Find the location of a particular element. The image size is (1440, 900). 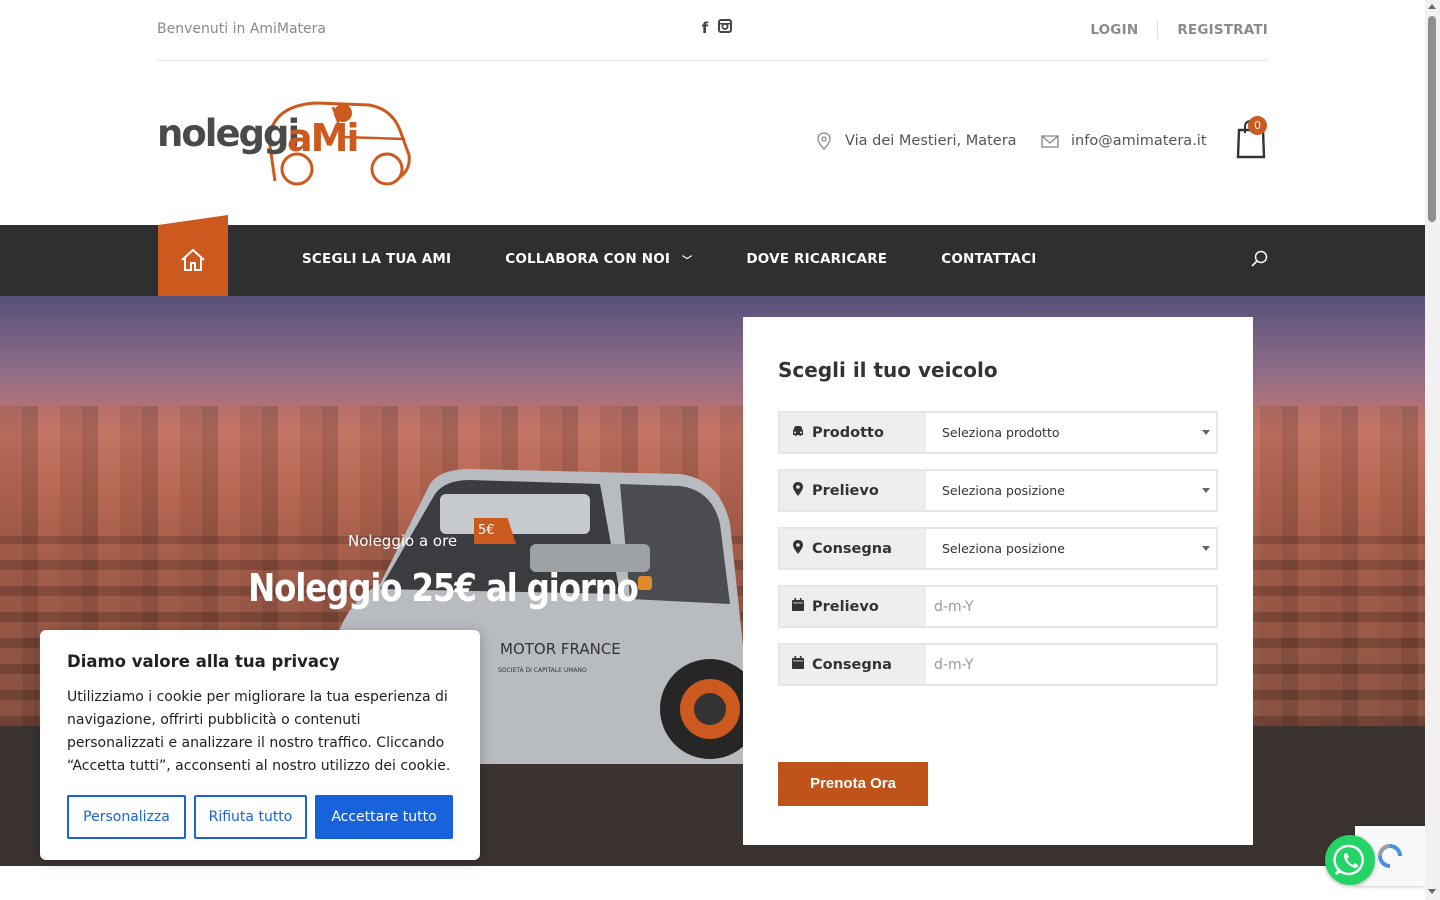

nav-label: COLLABORA CON NOI is located at coordinates (588, 259).